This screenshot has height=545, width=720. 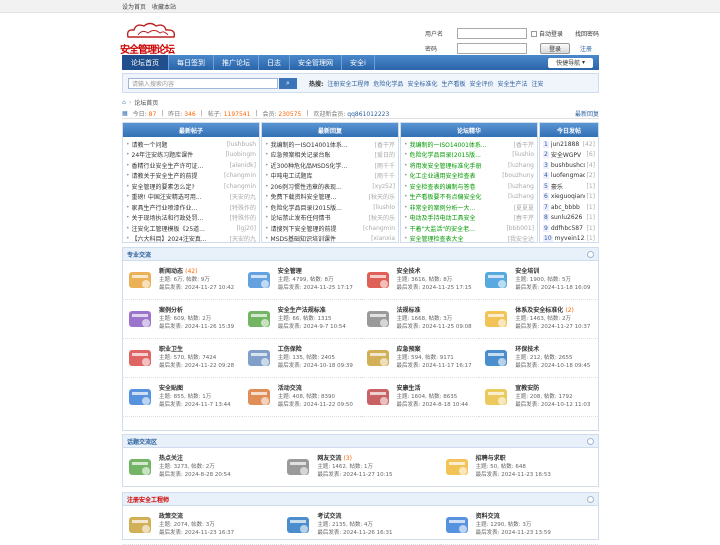 I want to click on list-item: • 近300种危化品MSDS化学... [雨千千, so click(x=330, y=165).